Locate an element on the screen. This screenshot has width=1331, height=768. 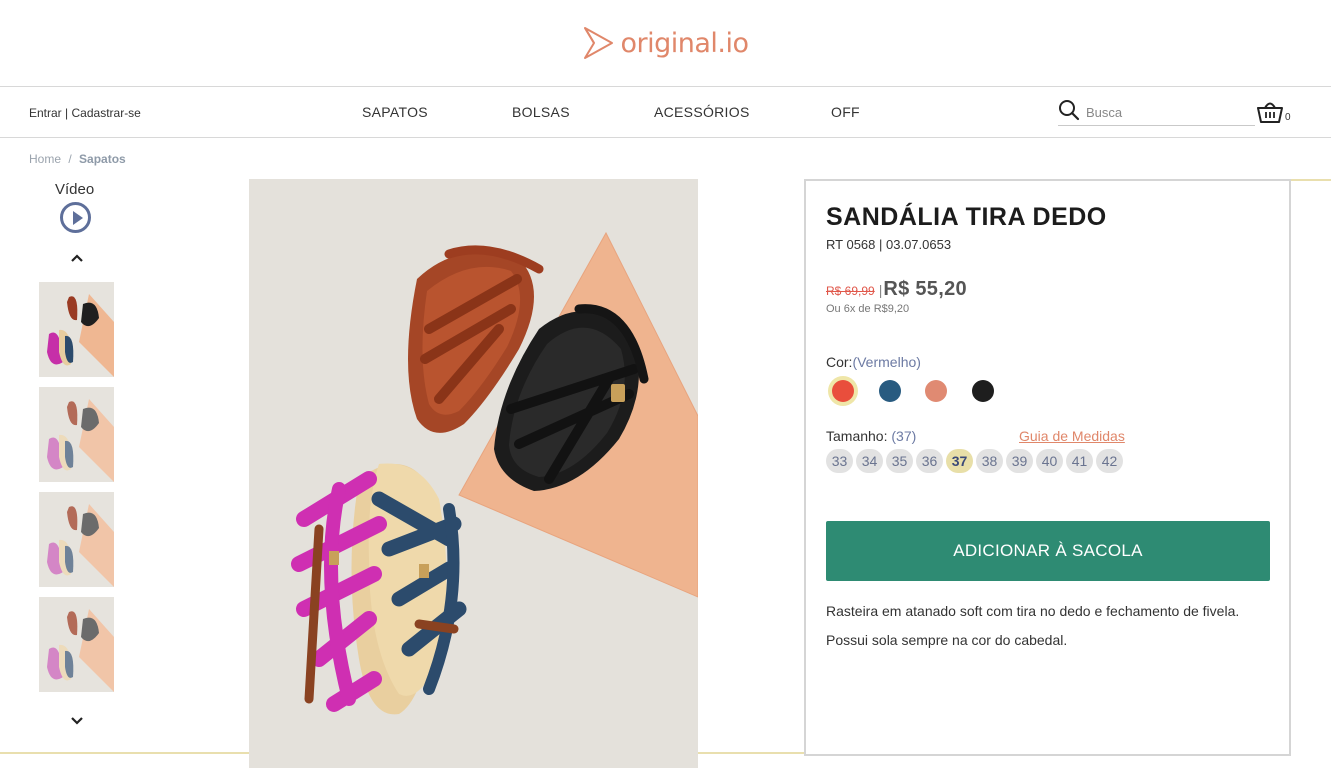
brand-logo: original.io is located at coordinates (665, 43).